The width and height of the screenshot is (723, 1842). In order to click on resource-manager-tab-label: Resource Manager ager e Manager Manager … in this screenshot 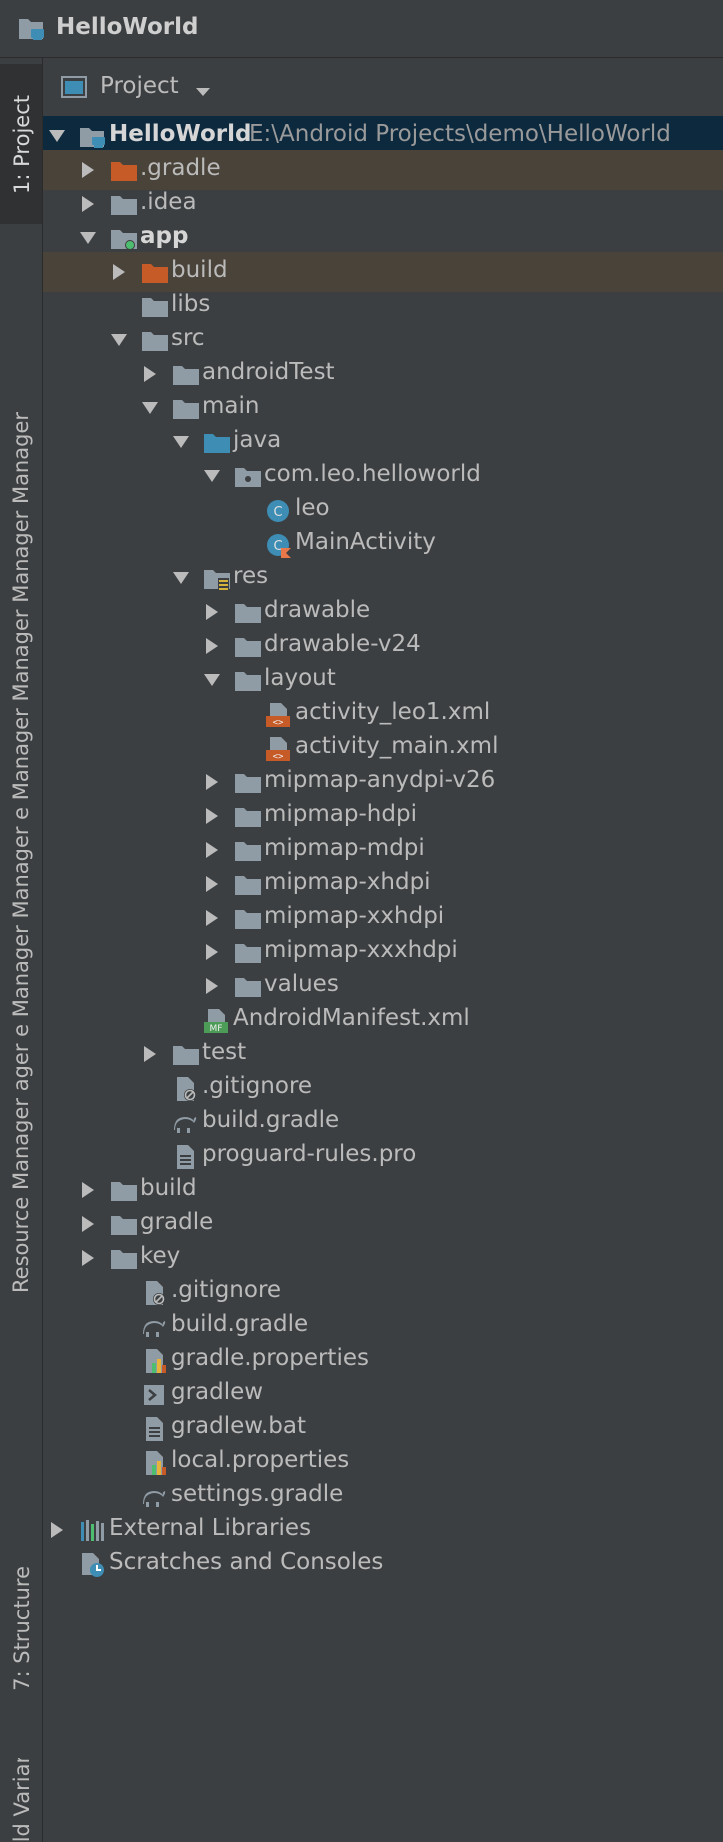, I will do `click(21, 852)`.